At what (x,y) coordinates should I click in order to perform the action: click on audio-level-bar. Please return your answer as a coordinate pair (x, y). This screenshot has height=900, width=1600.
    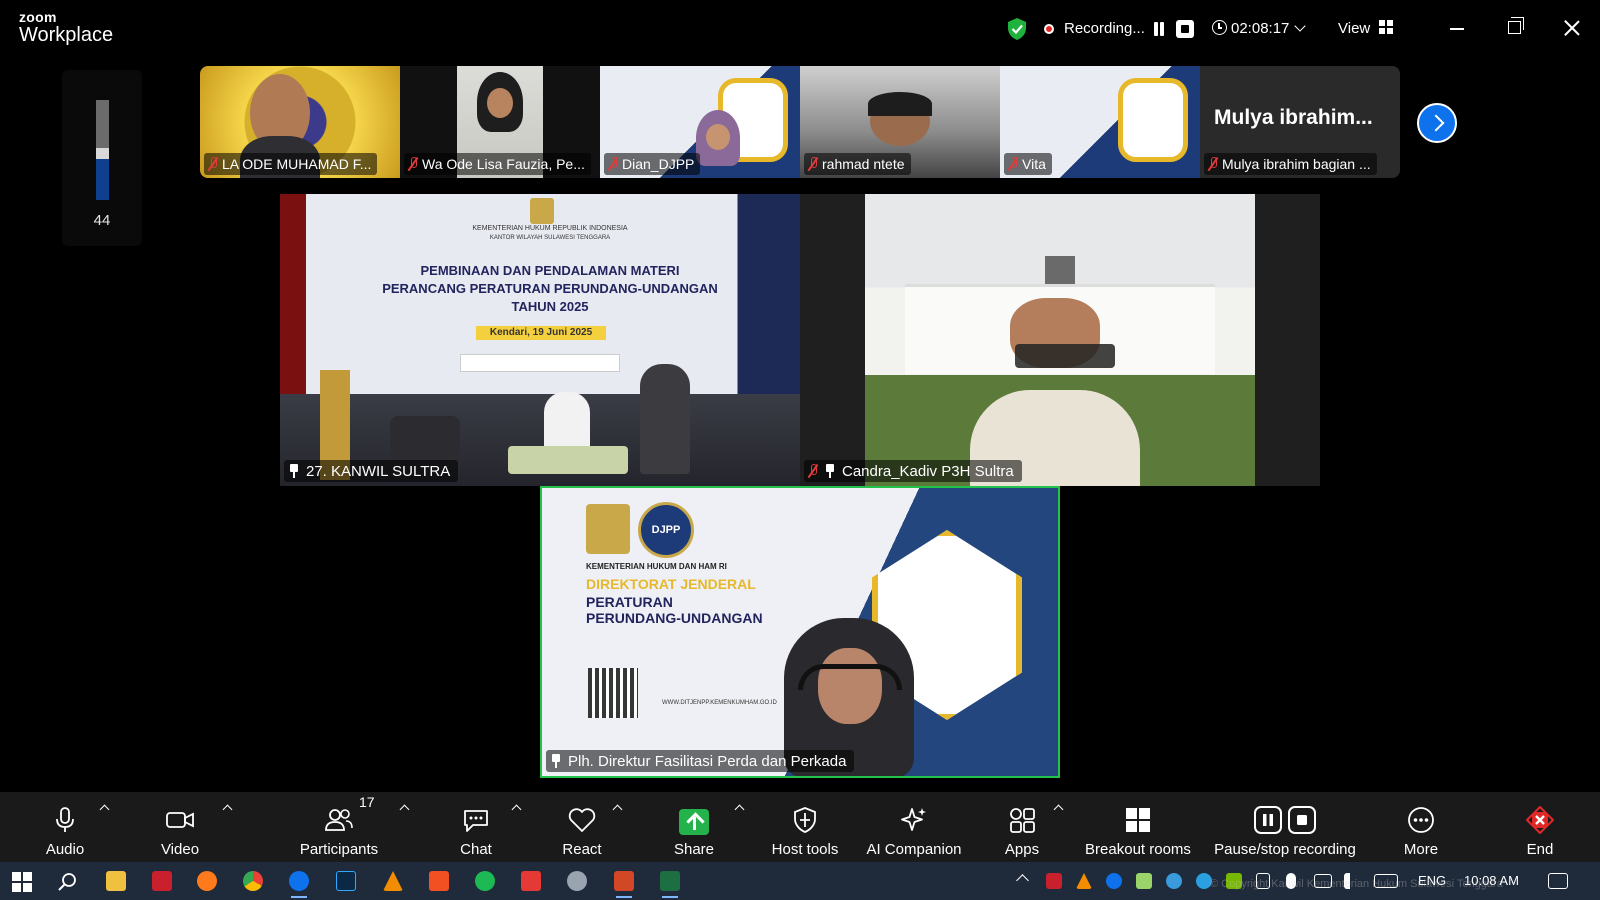
    Looking at the image, I should click on (102, 150).